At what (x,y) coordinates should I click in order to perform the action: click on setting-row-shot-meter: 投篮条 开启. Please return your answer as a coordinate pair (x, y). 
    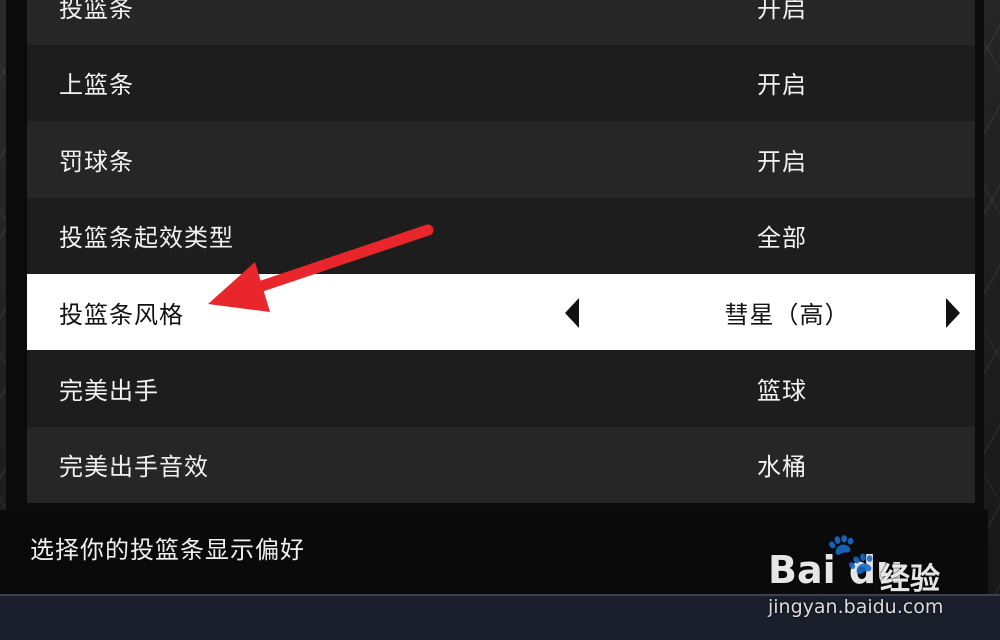
    Looking at the image, I should click on (501, 22).